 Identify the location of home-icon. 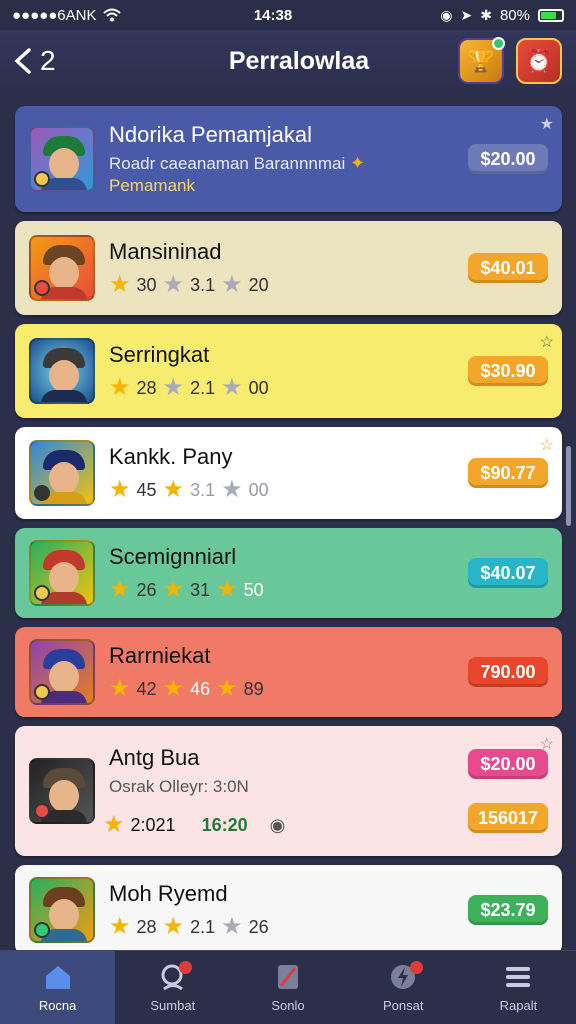
(57, 977).